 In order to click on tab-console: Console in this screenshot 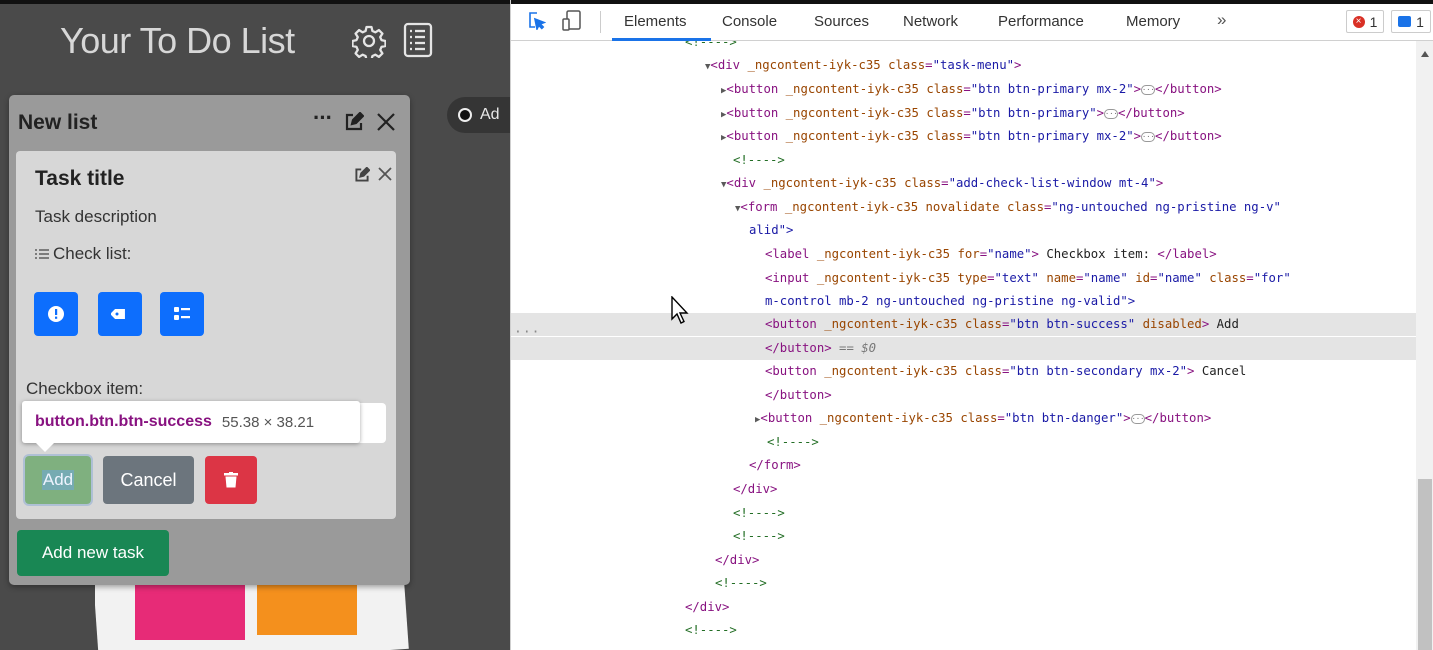, I will do `click(749, 21)`.